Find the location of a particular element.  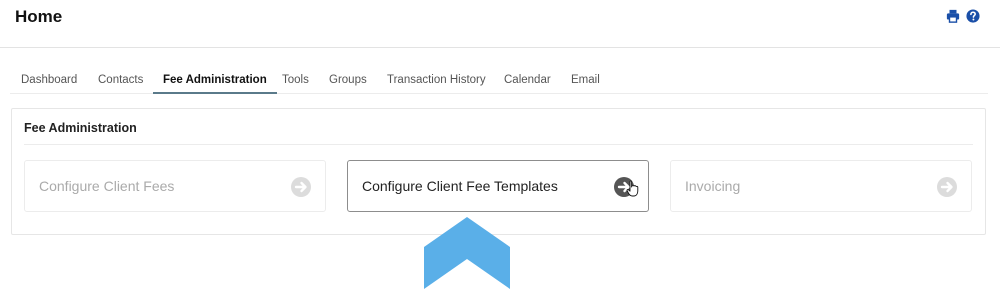

tab-contacts: Contacts is located at coordinates (120, 80).